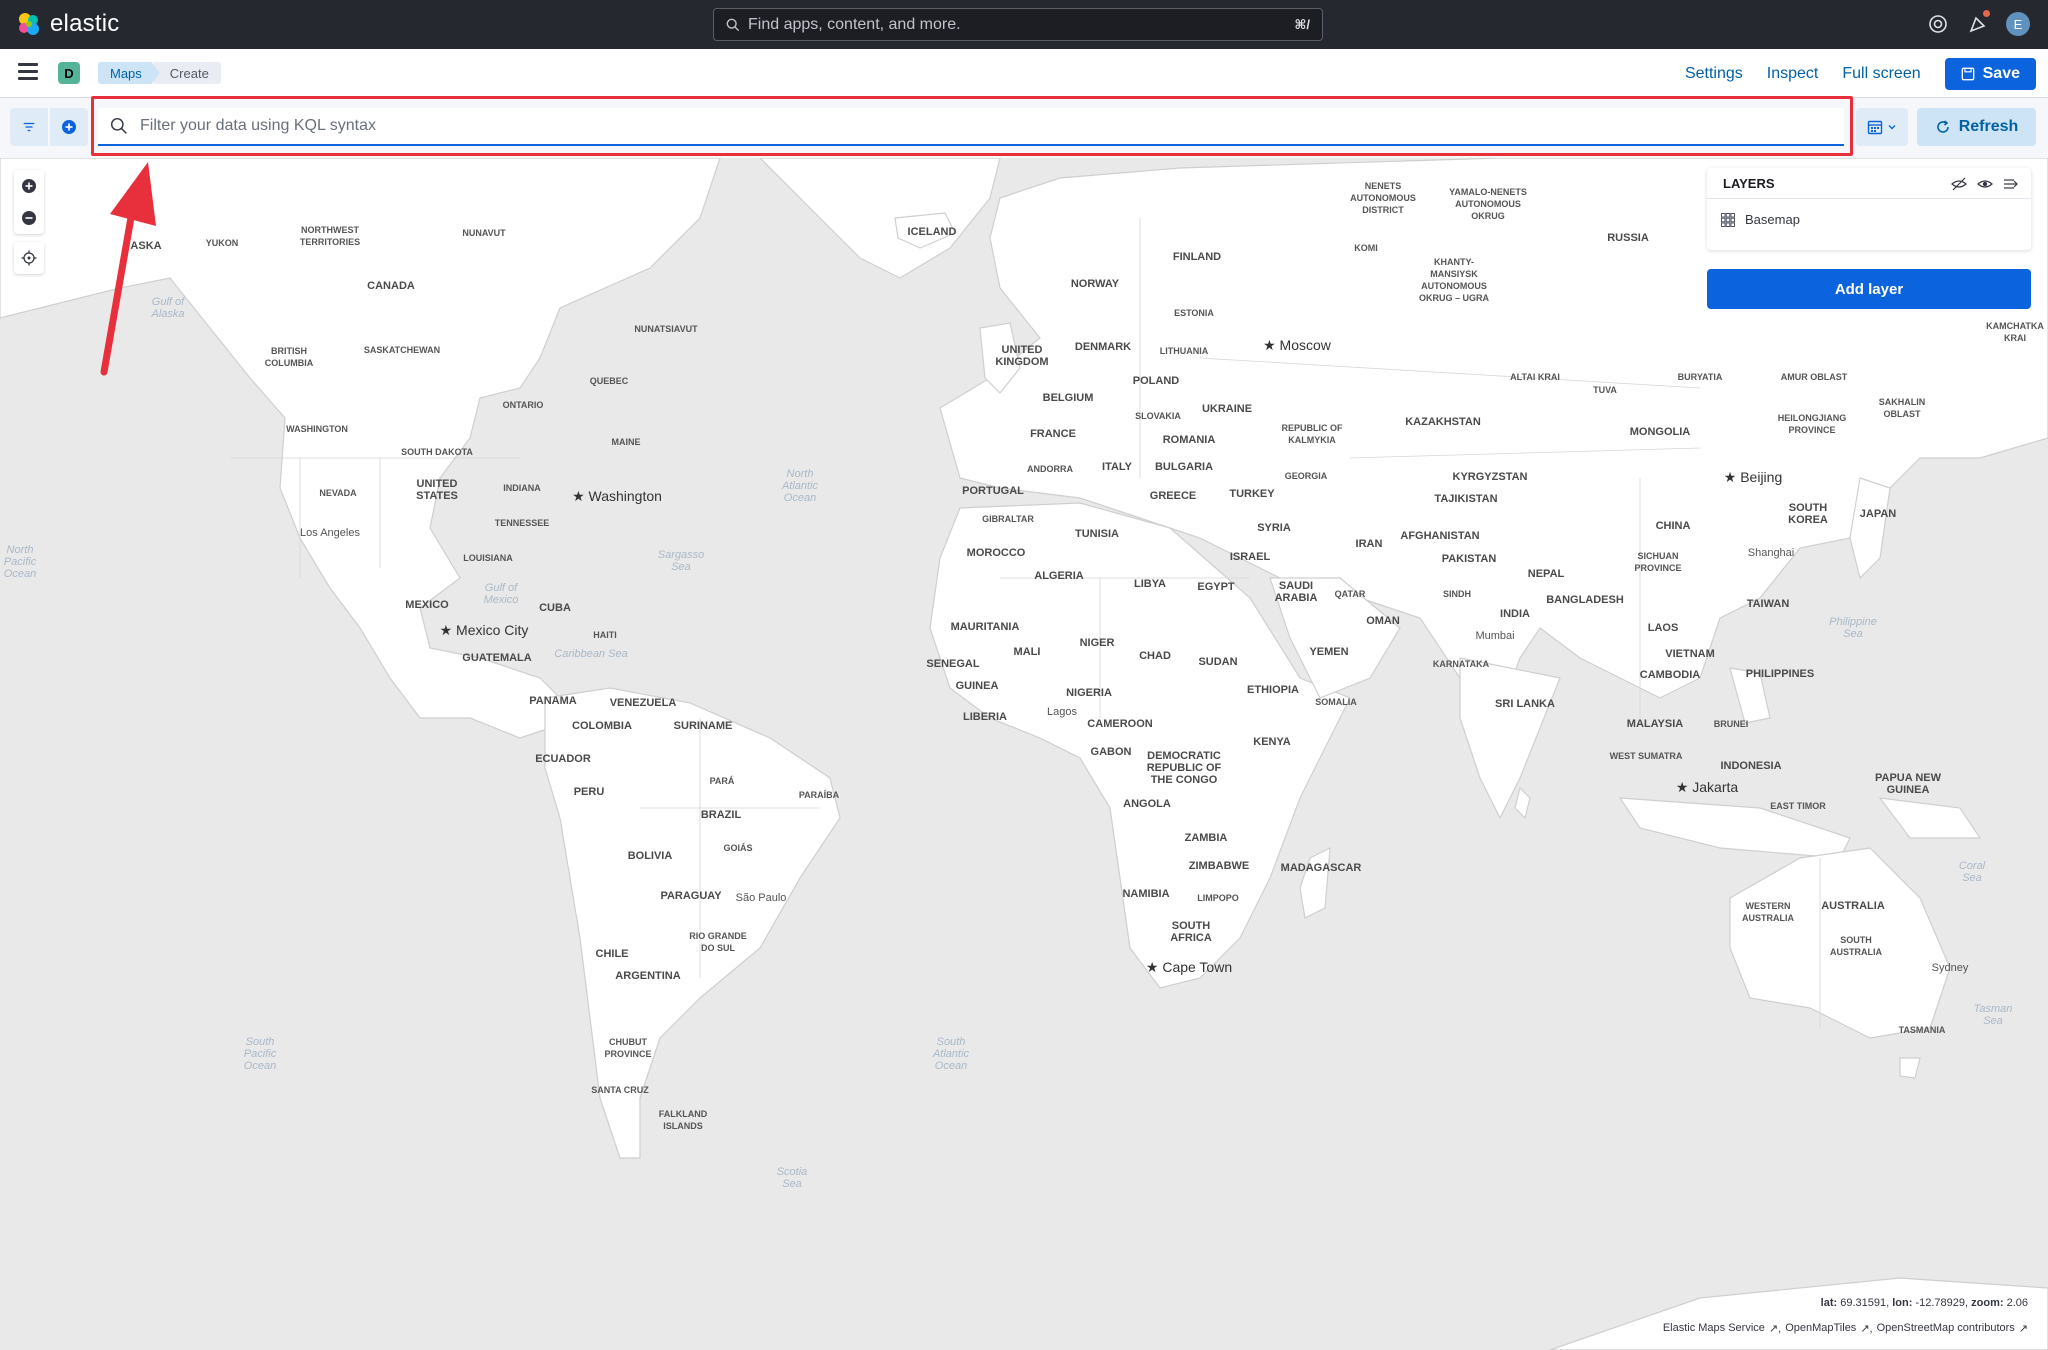 This screenshot has width=2048, height=1350. What do you see at coordinates (761, 898) in the screenshot?
I see `city-label: São Paulo` at bounding box center [761, 898].